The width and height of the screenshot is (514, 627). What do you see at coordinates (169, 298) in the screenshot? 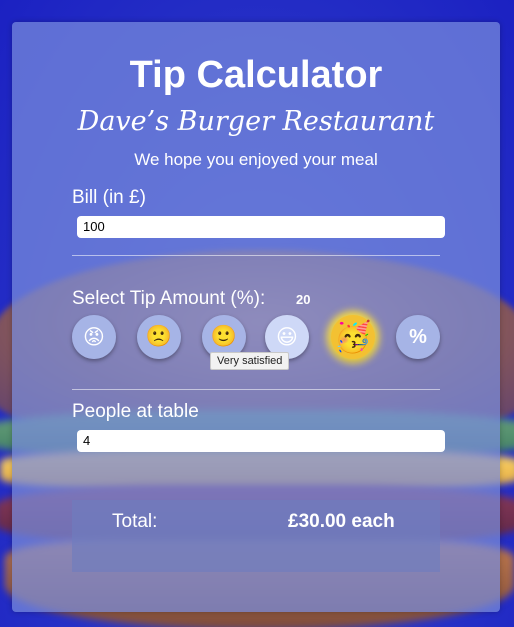
I see `tip-amount-label: Select Tip Amount (%):` at bounding box center [169, 298].